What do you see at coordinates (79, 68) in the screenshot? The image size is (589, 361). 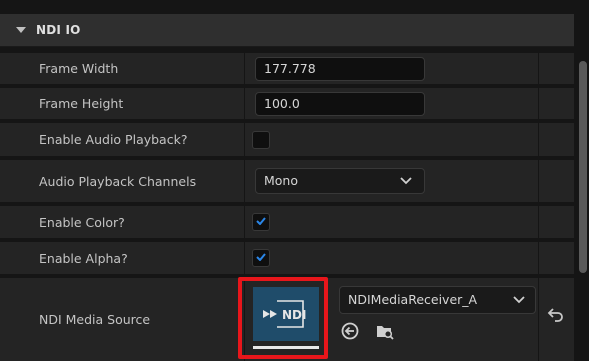 I see `frame-width-label: Frame Width` at bounding box center [79, 68].